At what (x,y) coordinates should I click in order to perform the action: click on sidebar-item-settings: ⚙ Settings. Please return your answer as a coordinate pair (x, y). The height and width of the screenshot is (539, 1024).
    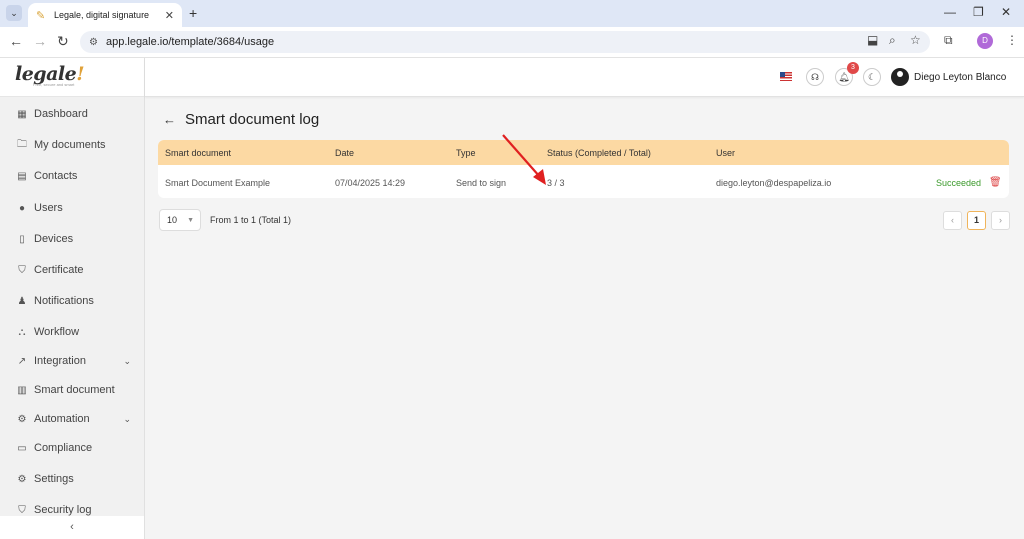
    Looking at the image, I should click on (72, 479).